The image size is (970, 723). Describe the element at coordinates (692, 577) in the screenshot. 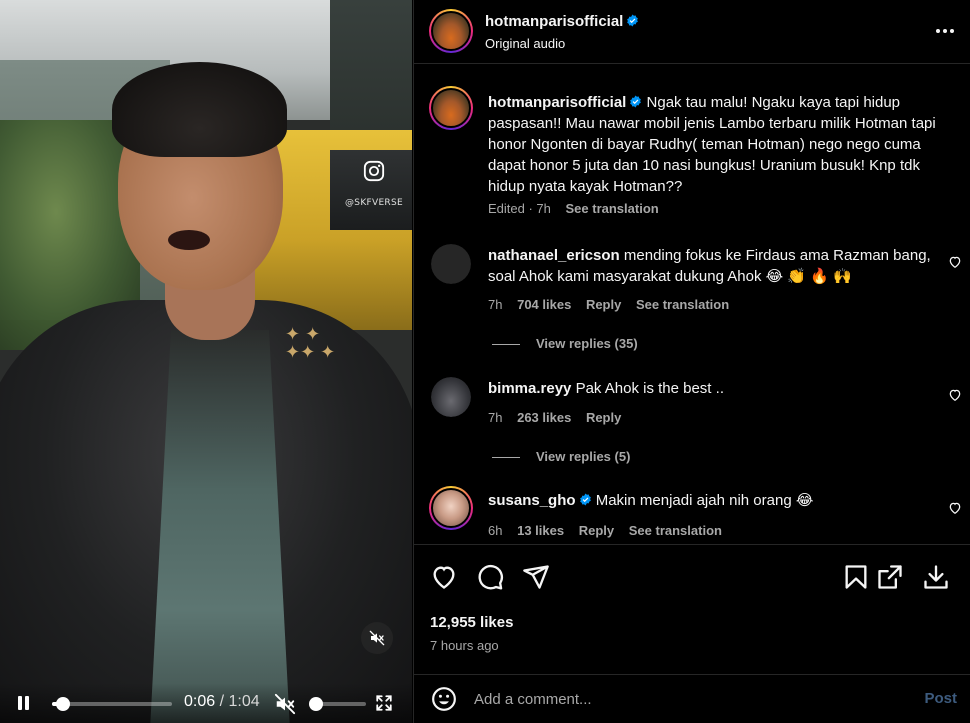

I see `action-bar` at that location.